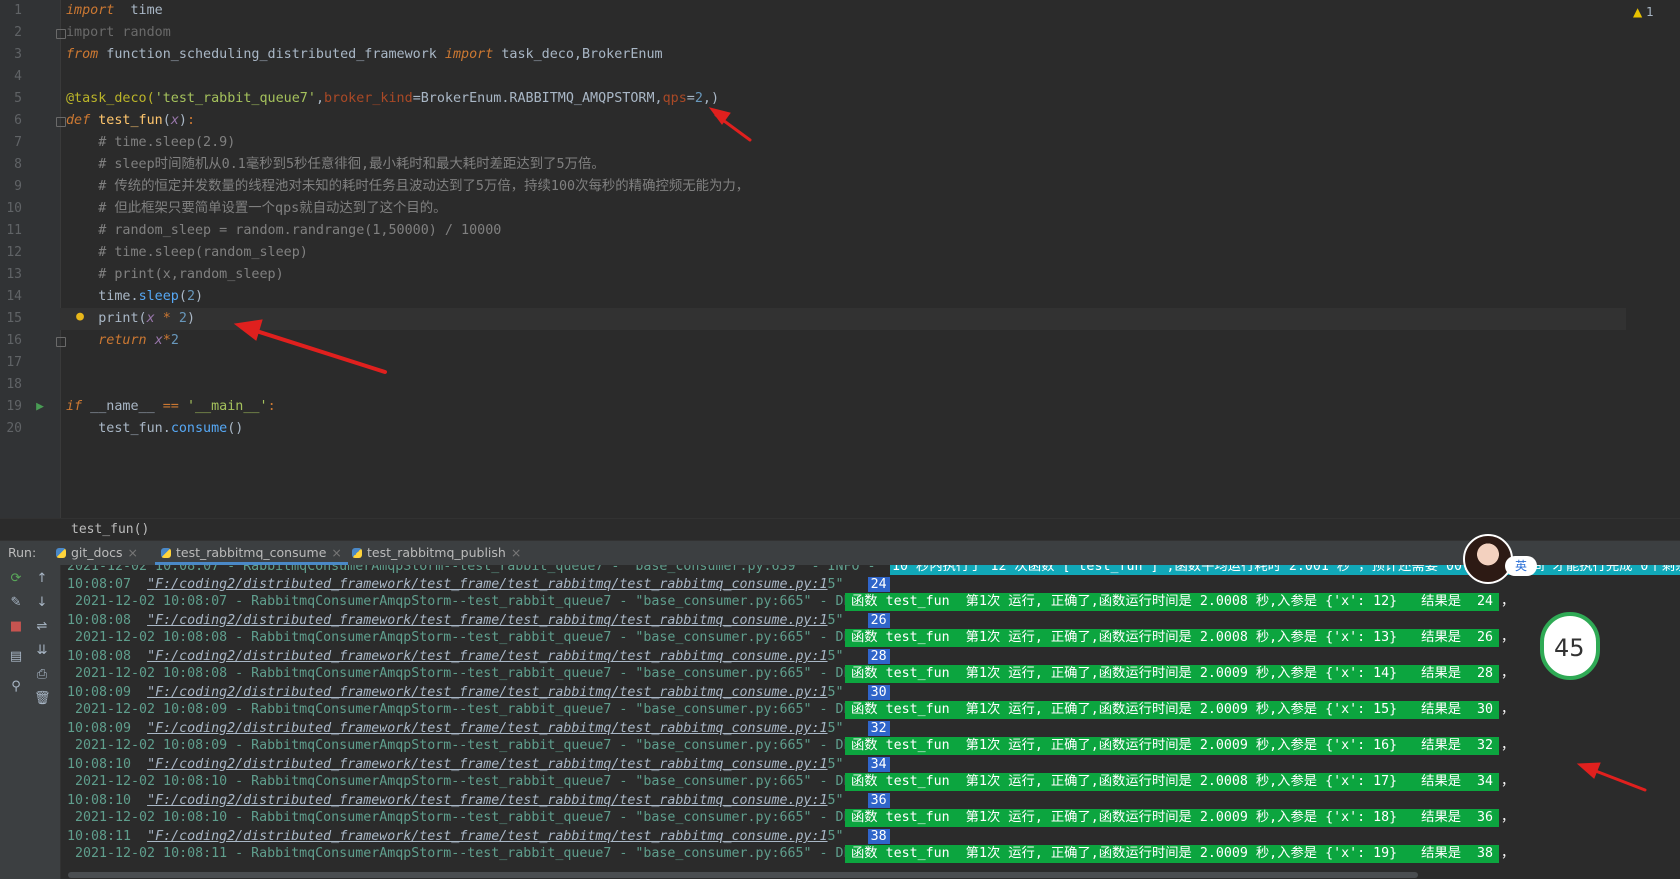 This screenshot has width=1680, height=879. I want to click on print-output-value: 30, so click(878, 692).